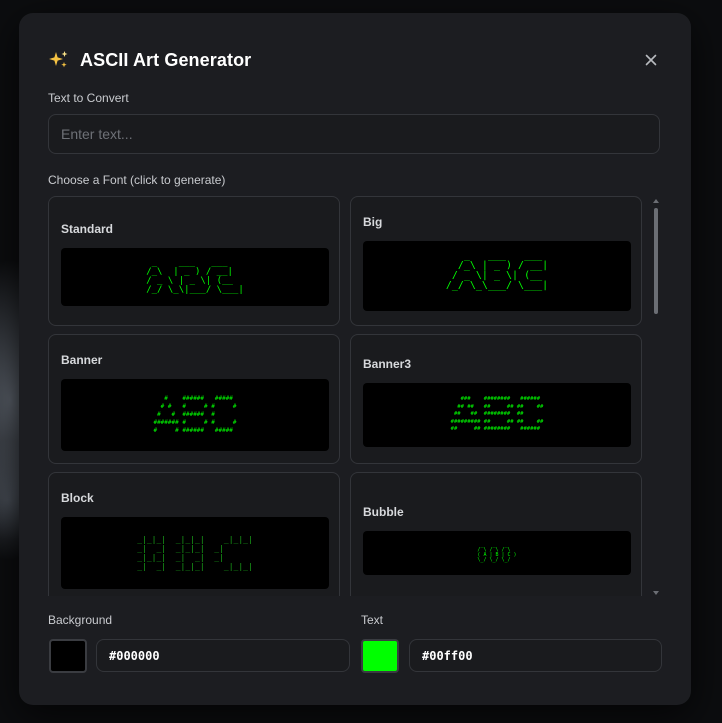  Describe the element at coordinates (354, 134) in the screenshot. I see `text-to-convert-input` at that location.